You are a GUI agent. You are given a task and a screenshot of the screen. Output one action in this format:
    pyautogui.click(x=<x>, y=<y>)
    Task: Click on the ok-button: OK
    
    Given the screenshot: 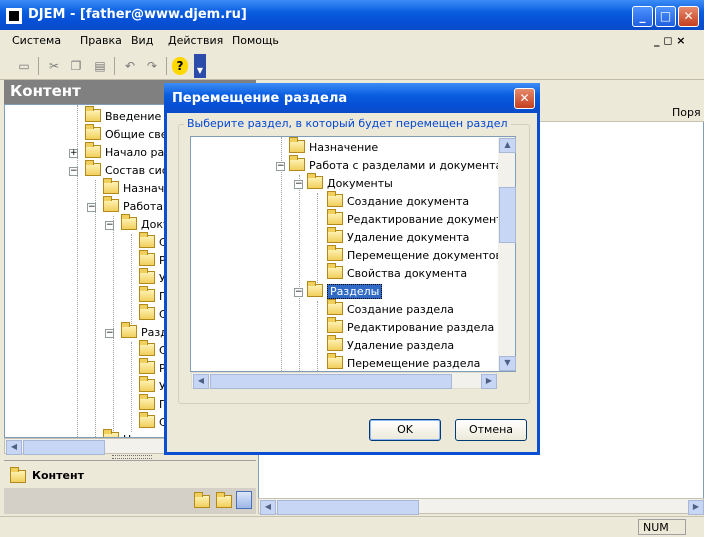 What is the action you would take?
    pyautogui.click(x=405, y=430)
    